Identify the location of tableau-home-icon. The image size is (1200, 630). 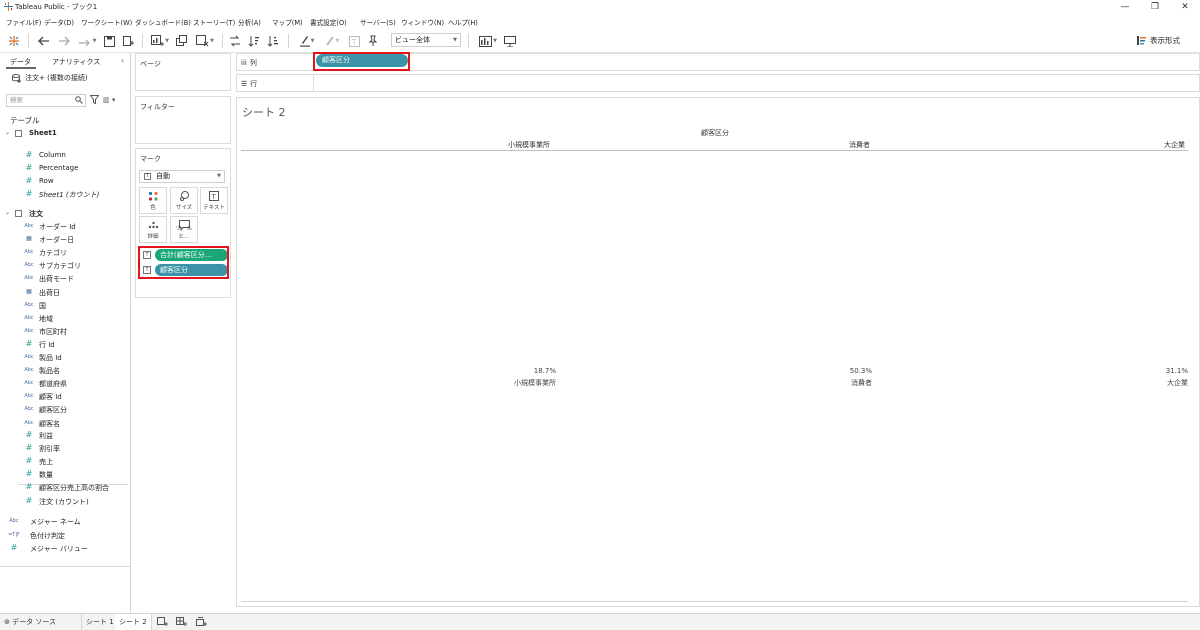
(14, 41).